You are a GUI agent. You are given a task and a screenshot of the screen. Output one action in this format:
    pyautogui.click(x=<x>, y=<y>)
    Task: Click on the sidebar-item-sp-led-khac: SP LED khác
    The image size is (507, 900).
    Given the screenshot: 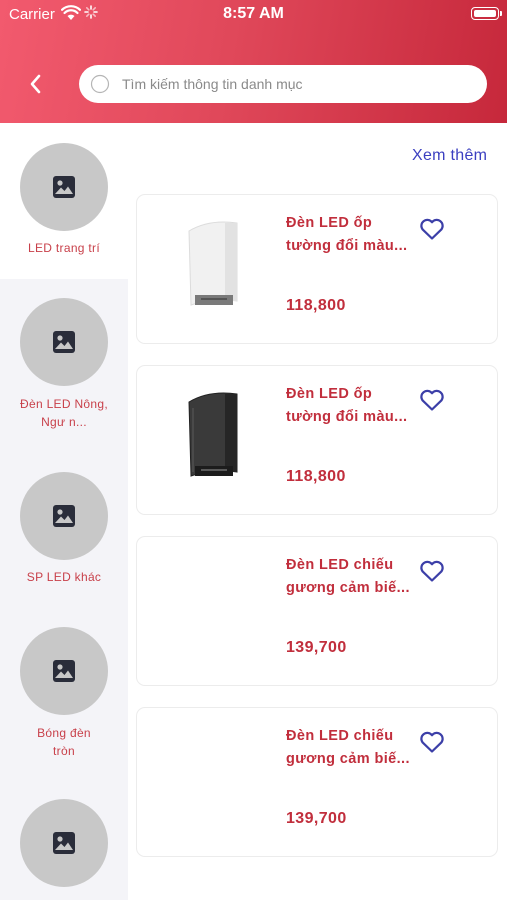 What is the action you would take?
    pyautogui.click(x=64, y=540)
    